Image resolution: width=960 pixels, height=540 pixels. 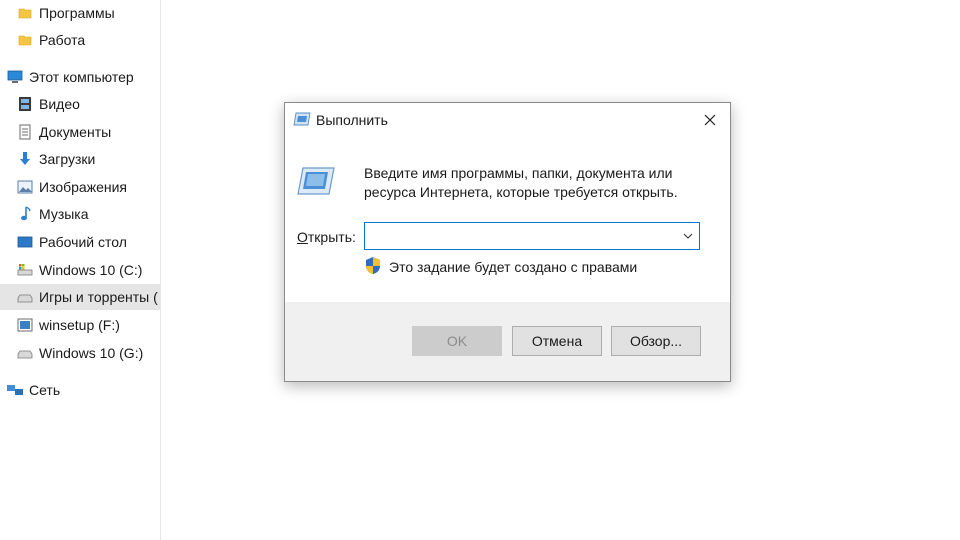 What do you see at coordinates (331, 237) in the screenshot?
I see `open-label-text: ткрыть:` at bounding box center [331, 237].